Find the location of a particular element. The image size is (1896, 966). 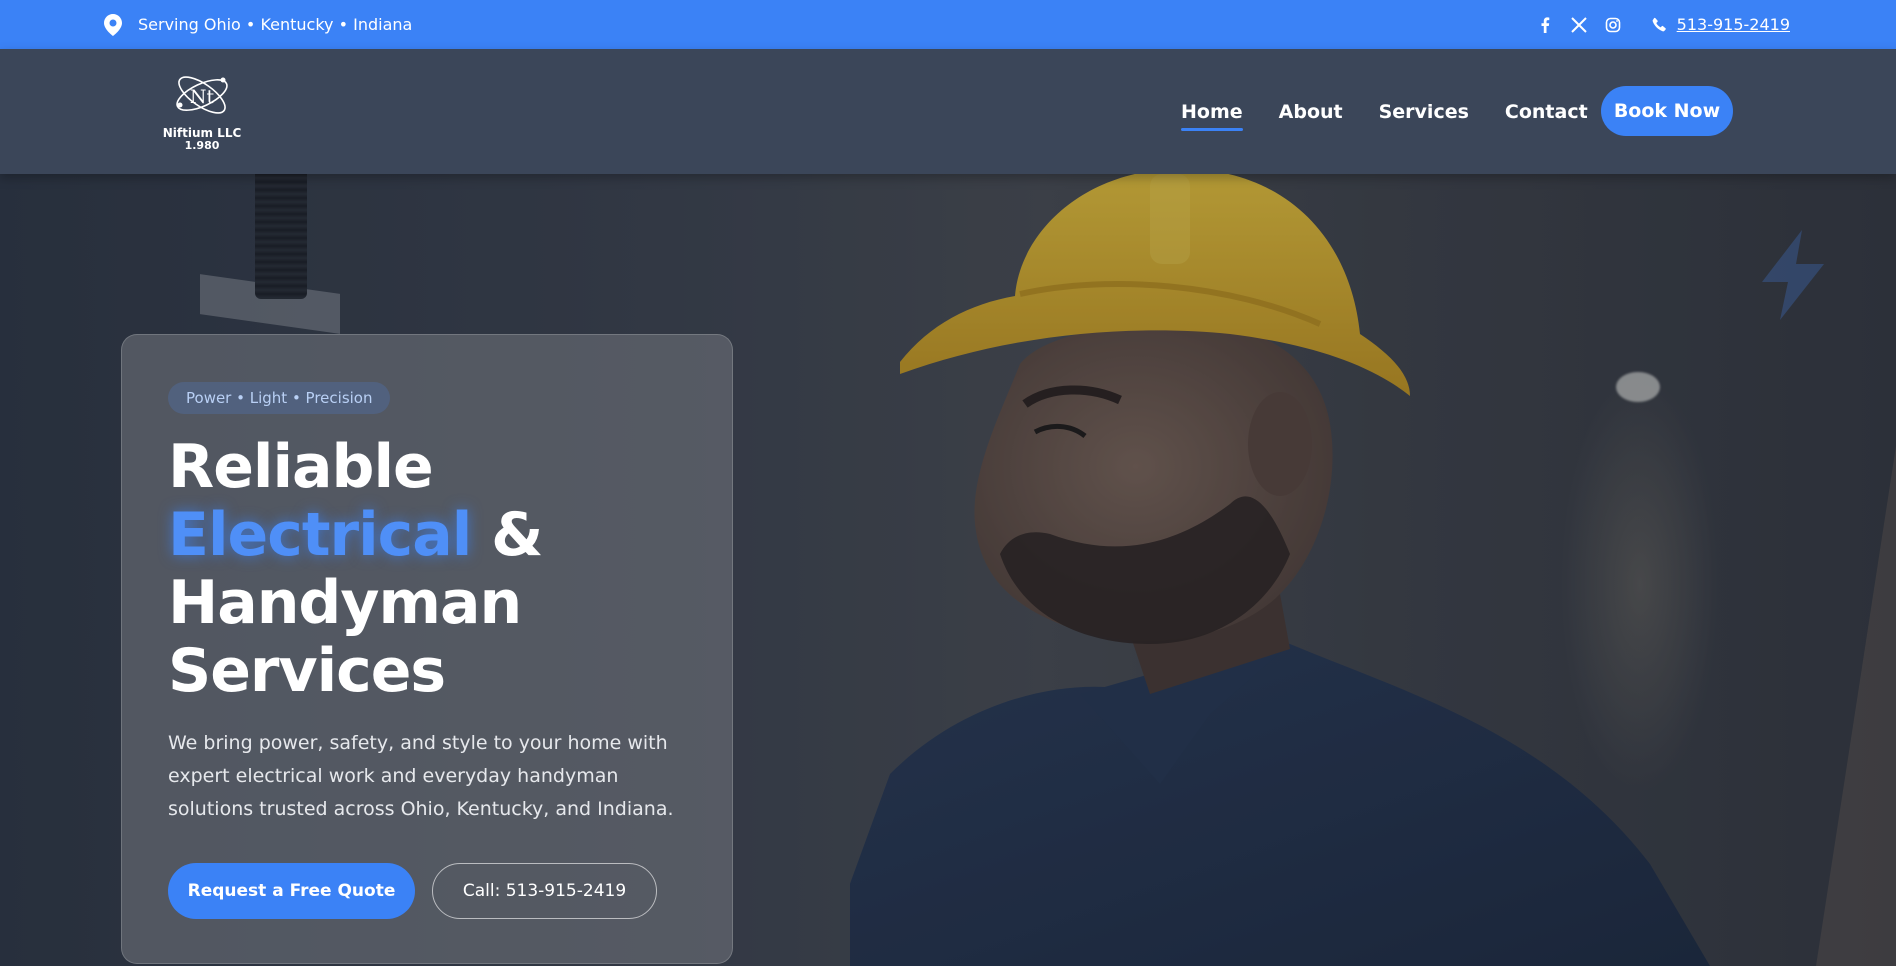

title-ampersand: & is located at coordinates (517, 535).